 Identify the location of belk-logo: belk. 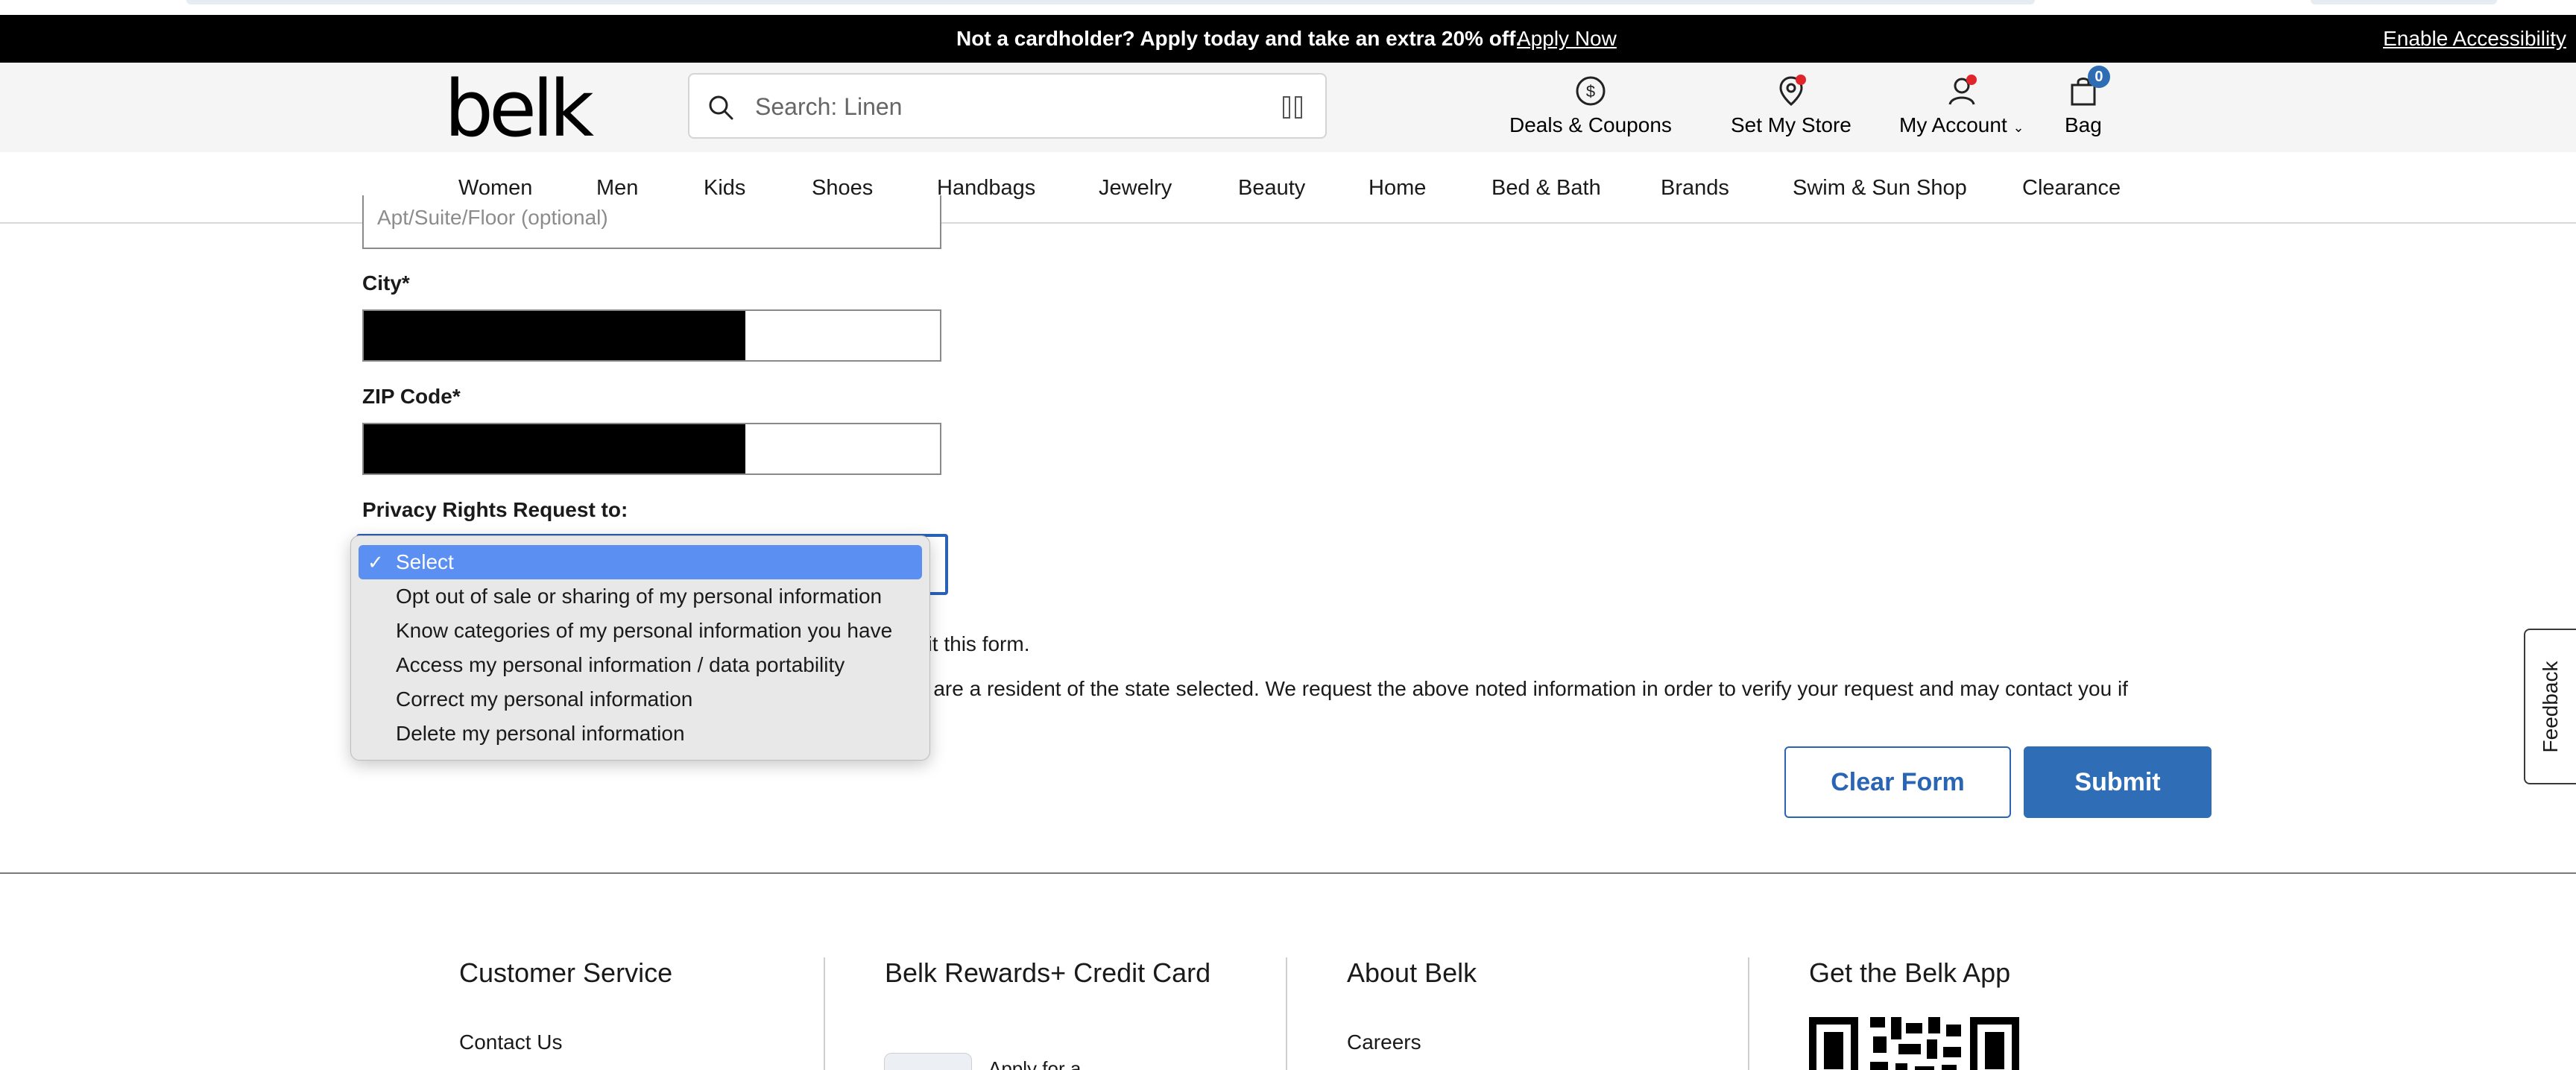
(519, 109).